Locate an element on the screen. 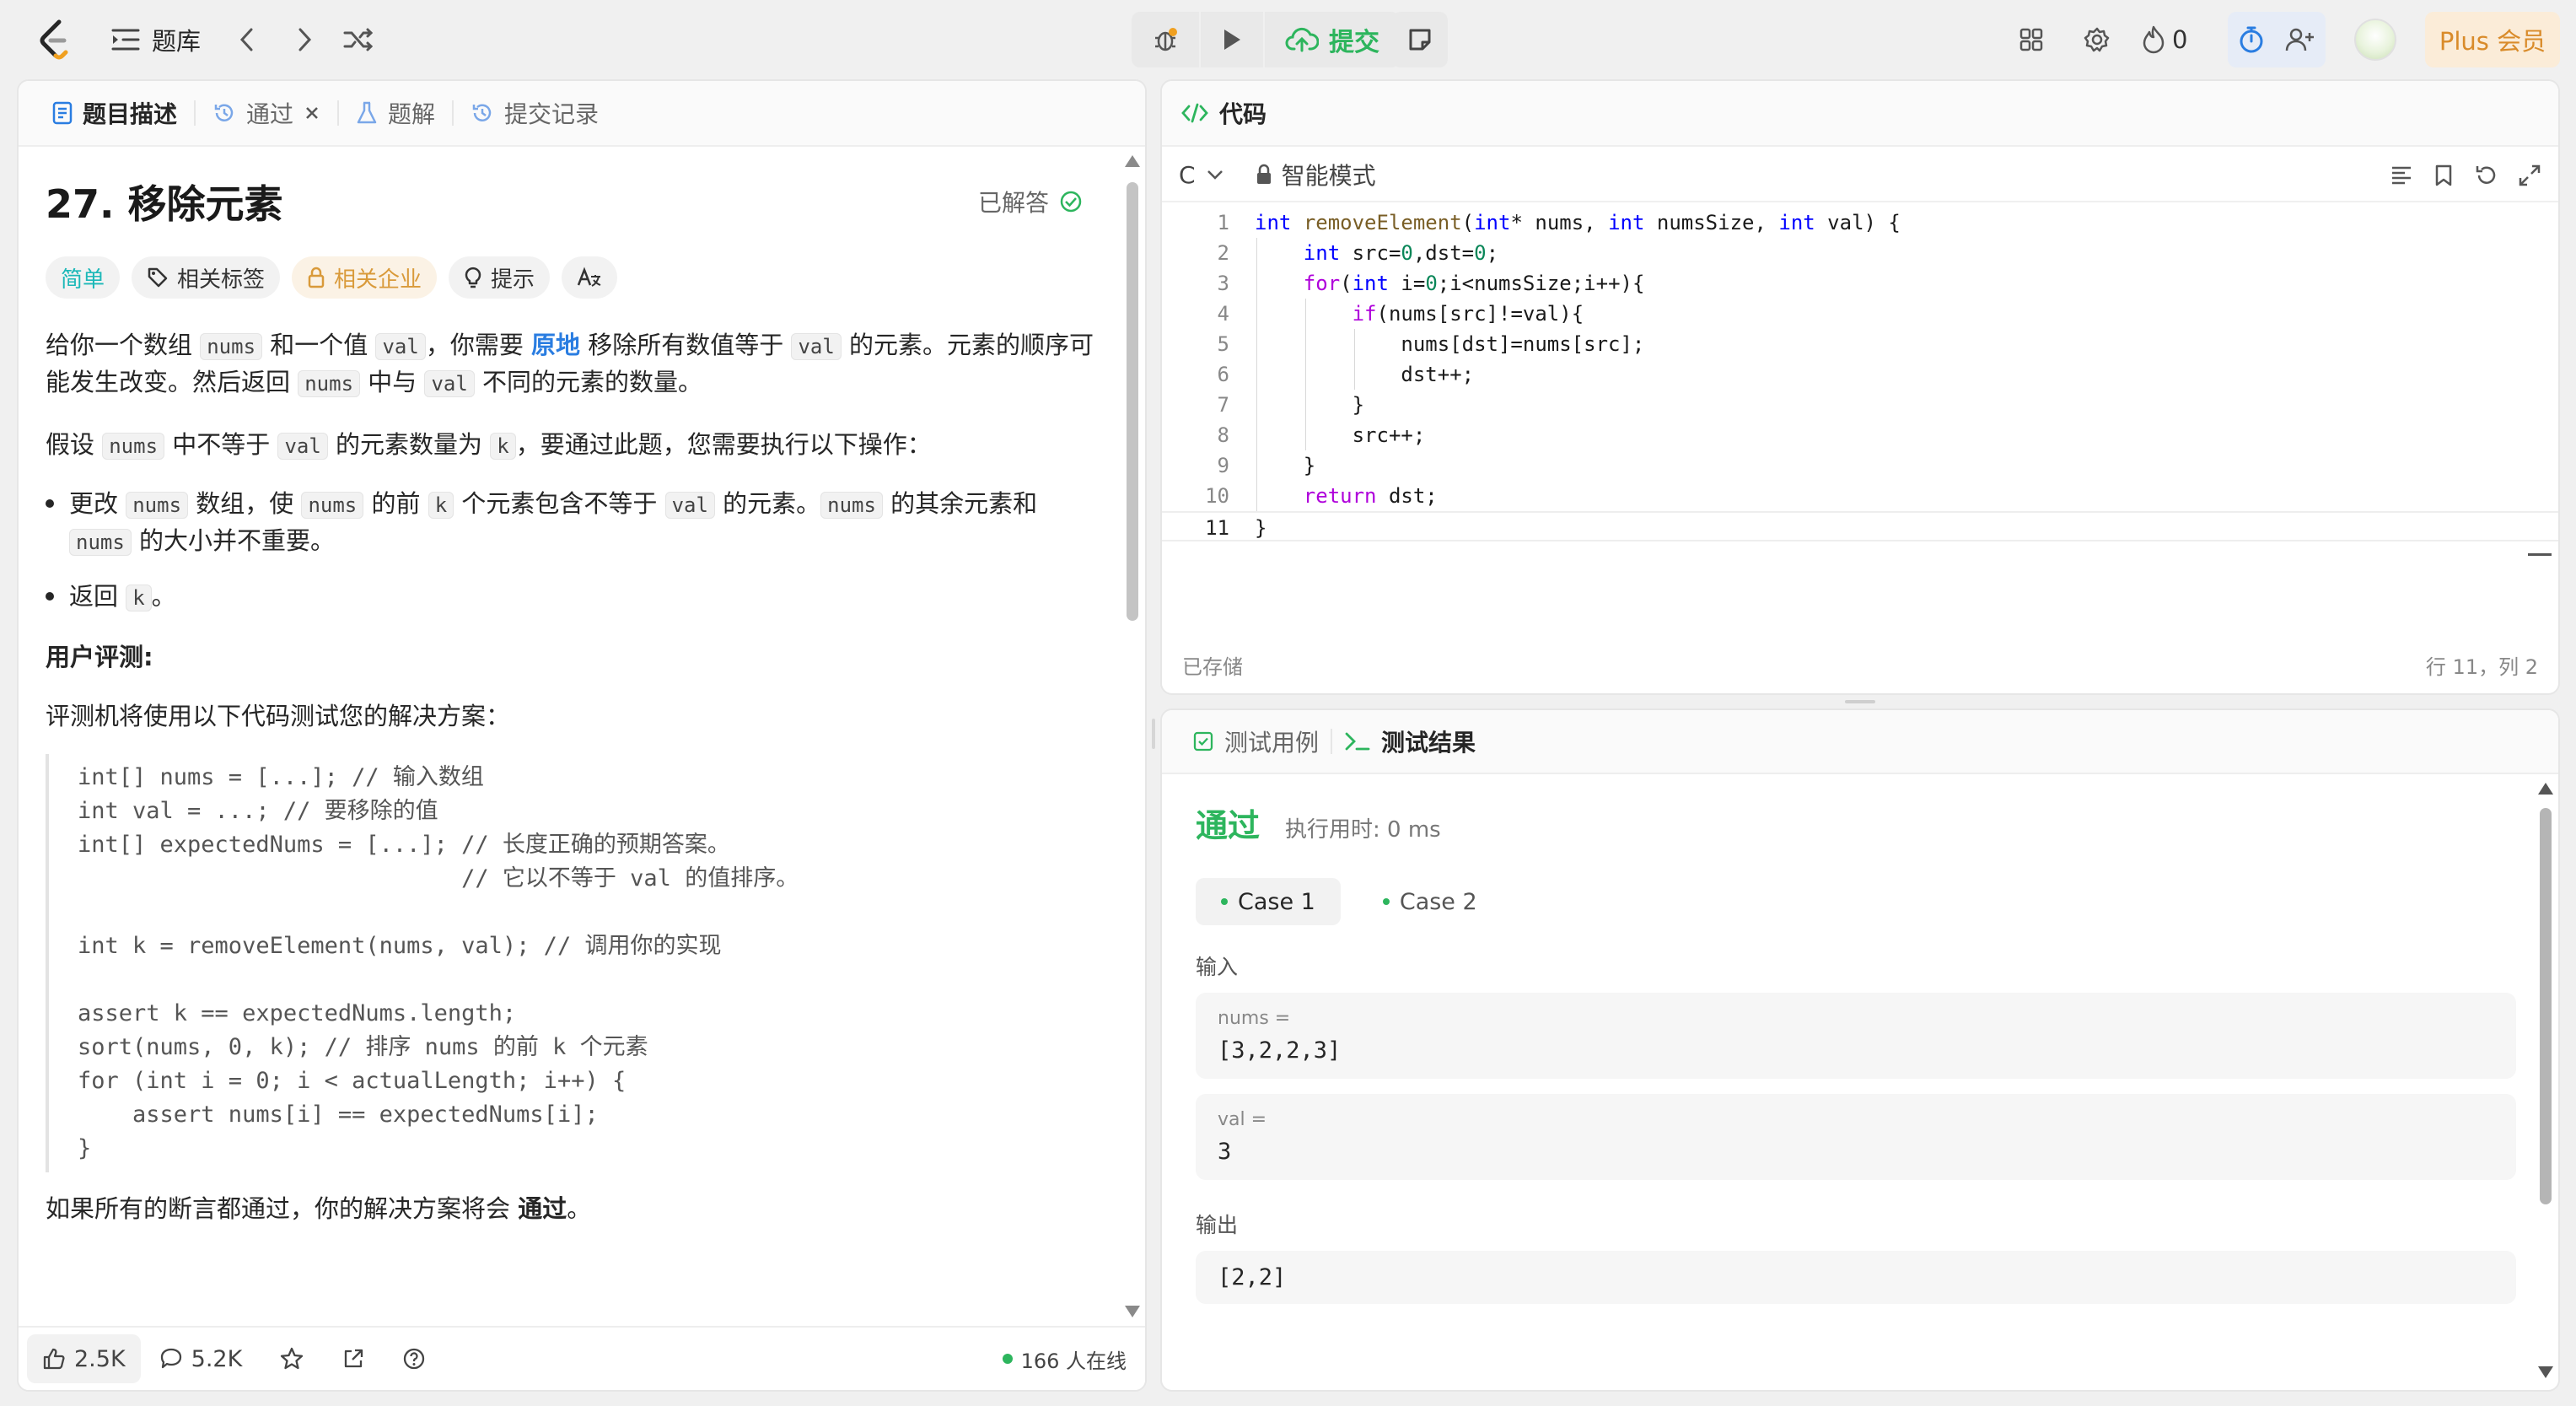  layout-button is located at coordinates (2032, 39).